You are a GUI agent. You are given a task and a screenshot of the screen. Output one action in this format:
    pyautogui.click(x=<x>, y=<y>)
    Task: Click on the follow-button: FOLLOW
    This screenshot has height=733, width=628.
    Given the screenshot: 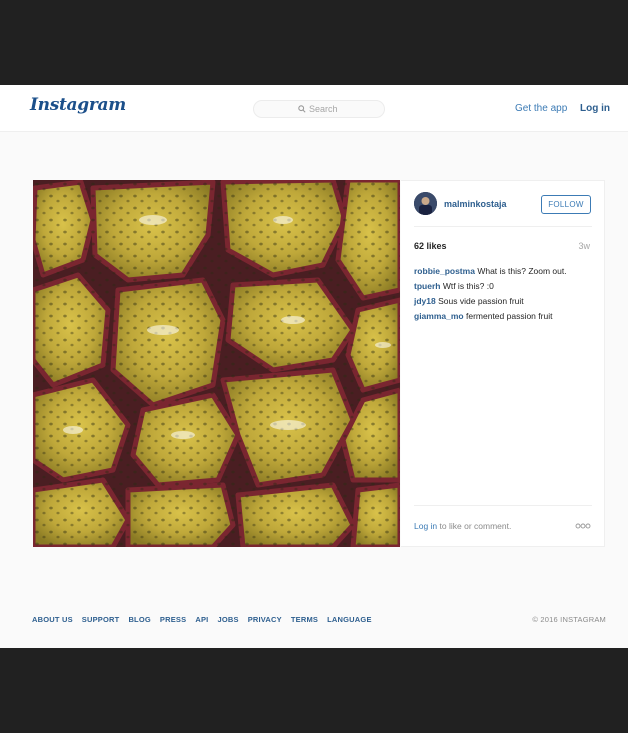 What is the action you would take?
    pyautogui.click(x=566, y=204)
    